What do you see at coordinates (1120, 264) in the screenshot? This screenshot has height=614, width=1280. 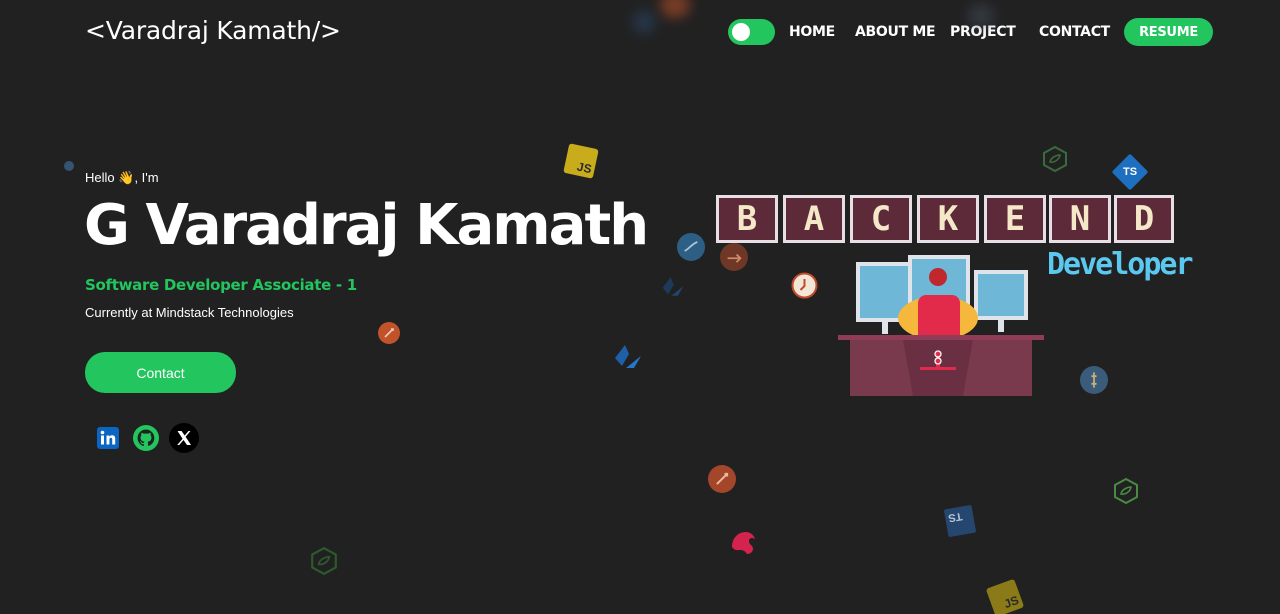 I see `developer-label: Developer` at bounding box center [1120, 264].